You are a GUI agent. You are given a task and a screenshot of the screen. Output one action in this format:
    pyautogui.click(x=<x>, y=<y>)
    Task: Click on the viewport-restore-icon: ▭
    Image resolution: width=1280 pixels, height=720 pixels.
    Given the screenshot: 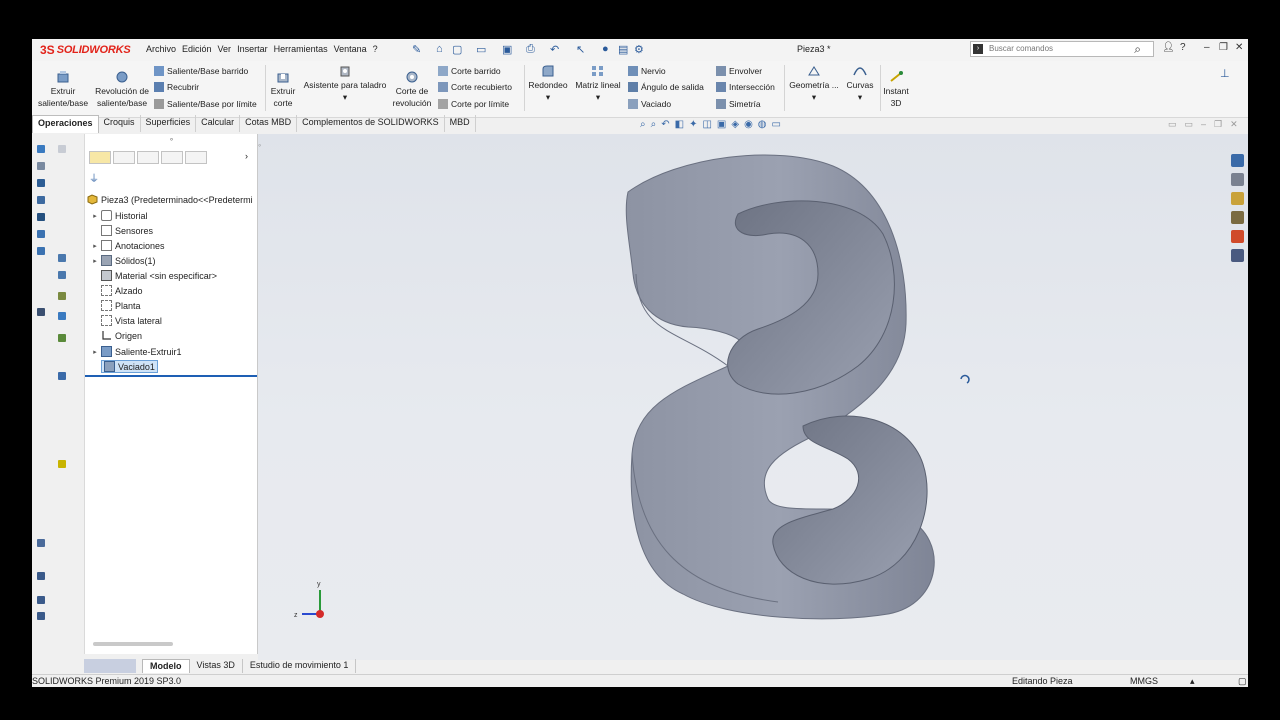 What is the action you would take?
    pyautogui.click(x=1172, y=124)
    